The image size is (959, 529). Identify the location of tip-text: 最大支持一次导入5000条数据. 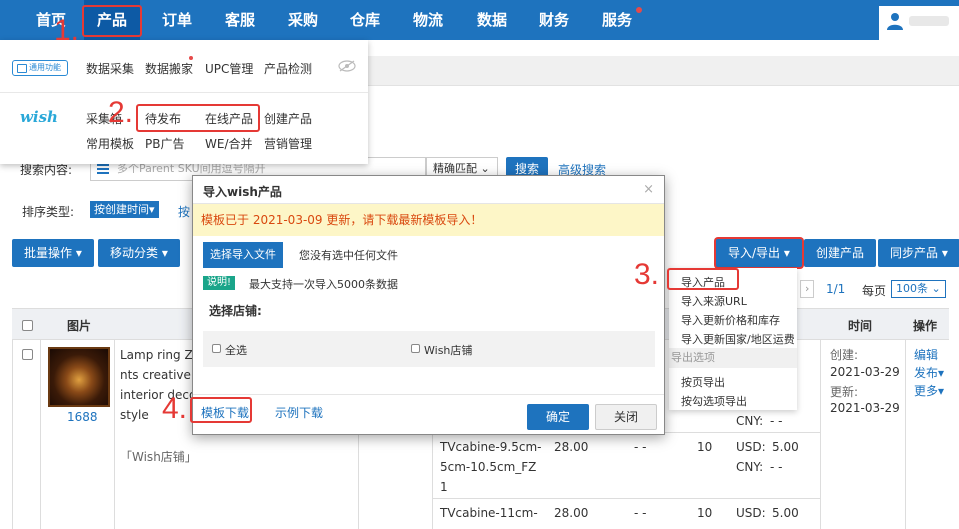
(323, 284).